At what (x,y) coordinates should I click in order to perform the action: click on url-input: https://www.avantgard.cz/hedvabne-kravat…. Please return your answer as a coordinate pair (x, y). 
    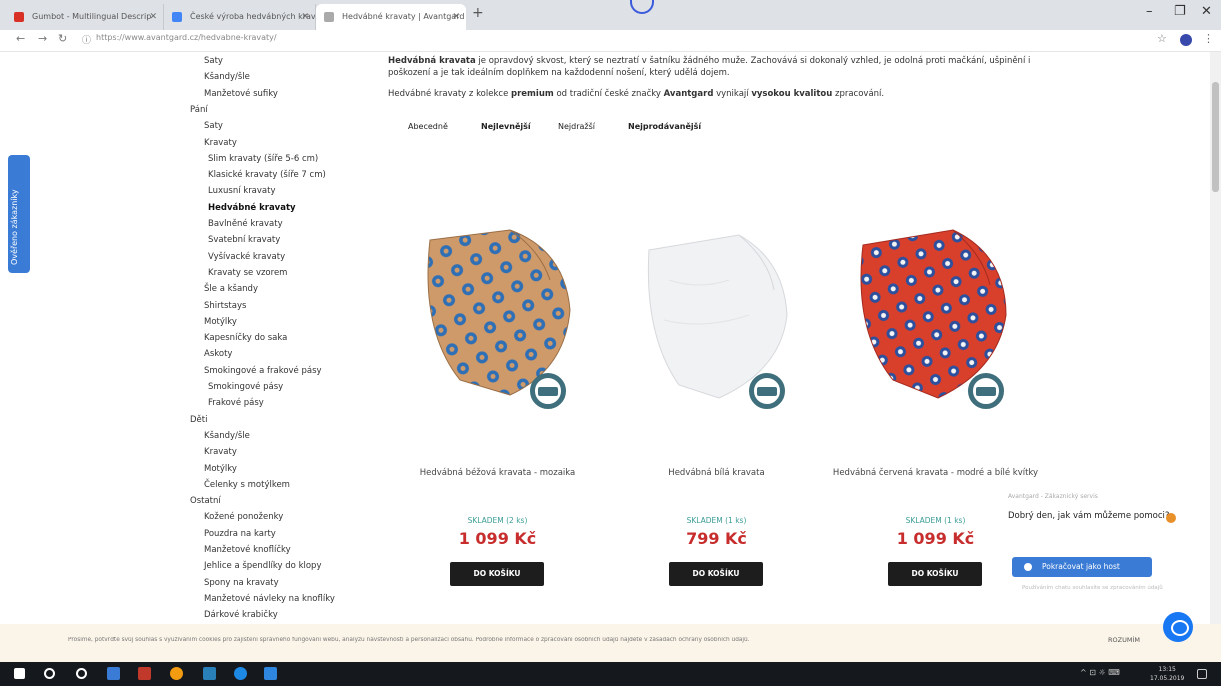
    Looking at the image, I should click on (186, 37).